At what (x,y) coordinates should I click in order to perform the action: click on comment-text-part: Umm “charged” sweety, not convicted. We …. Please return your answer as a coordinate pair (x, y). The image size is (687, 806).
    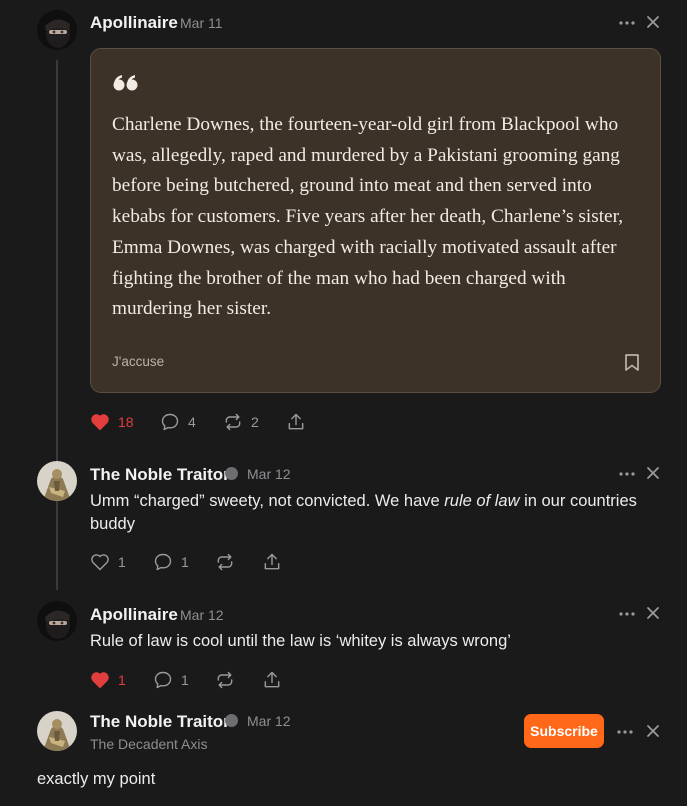
    Looking at the image, I should click on (267, 501).